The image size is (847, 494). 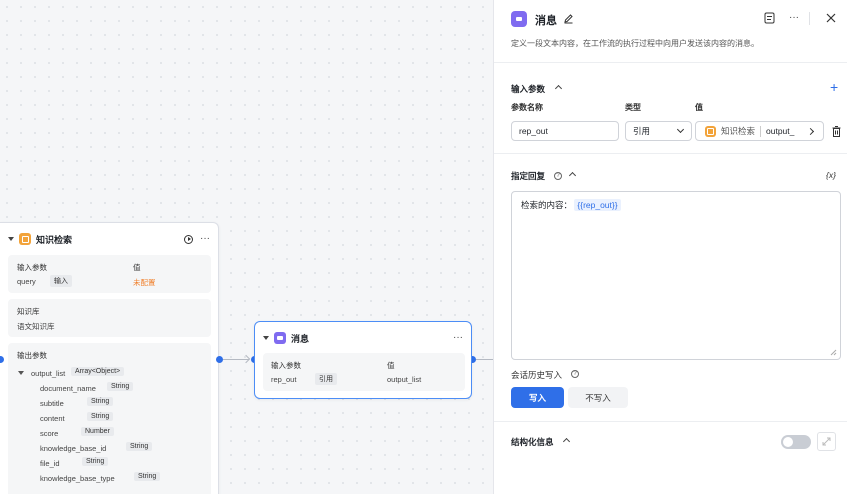 I want to click on output-params-label: 输出参数, so click(x=32, y=355).